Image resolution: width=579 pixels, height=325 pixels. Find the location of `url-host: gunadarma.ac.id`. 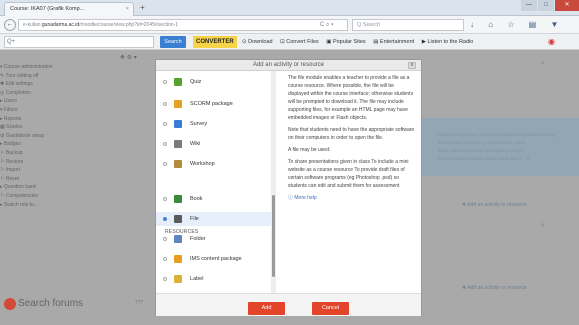

url-host: gunadarma.ac.id is located at coordinates (60, 25).